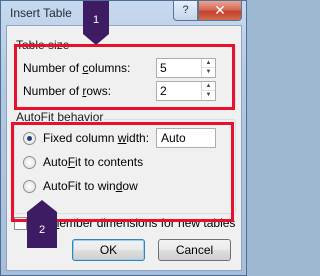  Describe the element at coordinates (20, 223) in the screenshot. I see `remember-dimensions-checkbox` at that location.